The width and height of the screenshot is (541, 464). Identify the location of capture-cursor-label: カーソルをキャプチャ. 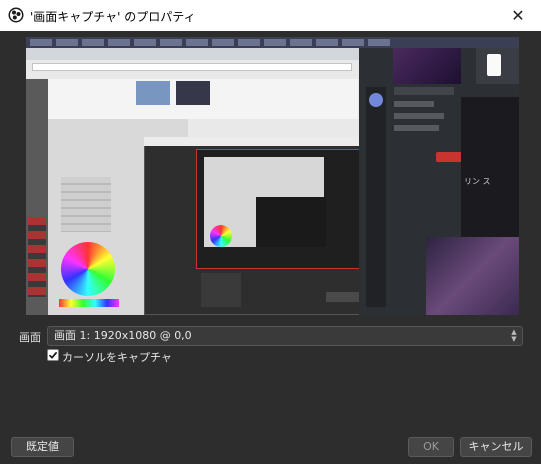
(117, 357).